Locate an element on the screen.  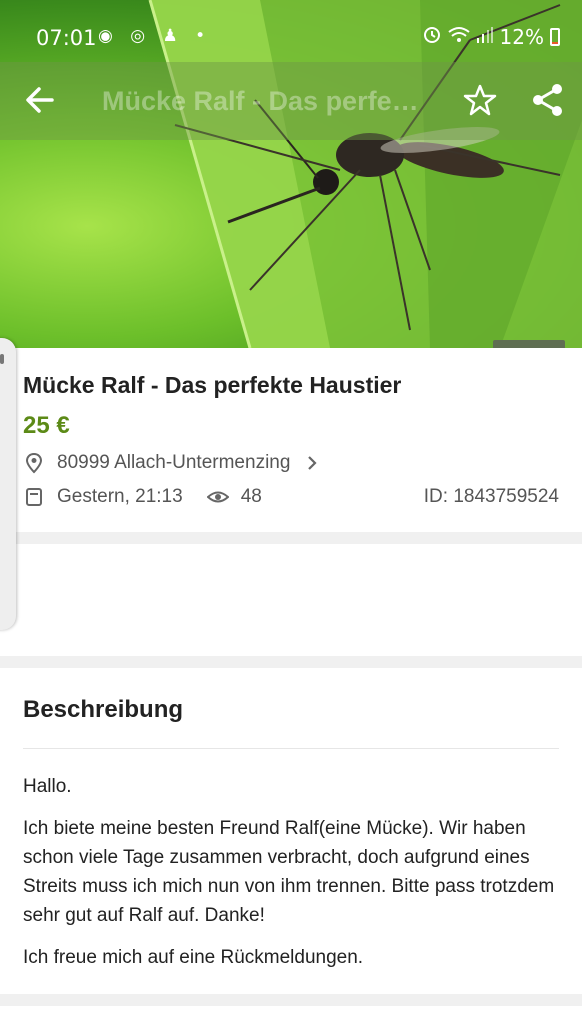
location-text: 80999 Allach-Untermenzing is located at coordinates (174, 462).